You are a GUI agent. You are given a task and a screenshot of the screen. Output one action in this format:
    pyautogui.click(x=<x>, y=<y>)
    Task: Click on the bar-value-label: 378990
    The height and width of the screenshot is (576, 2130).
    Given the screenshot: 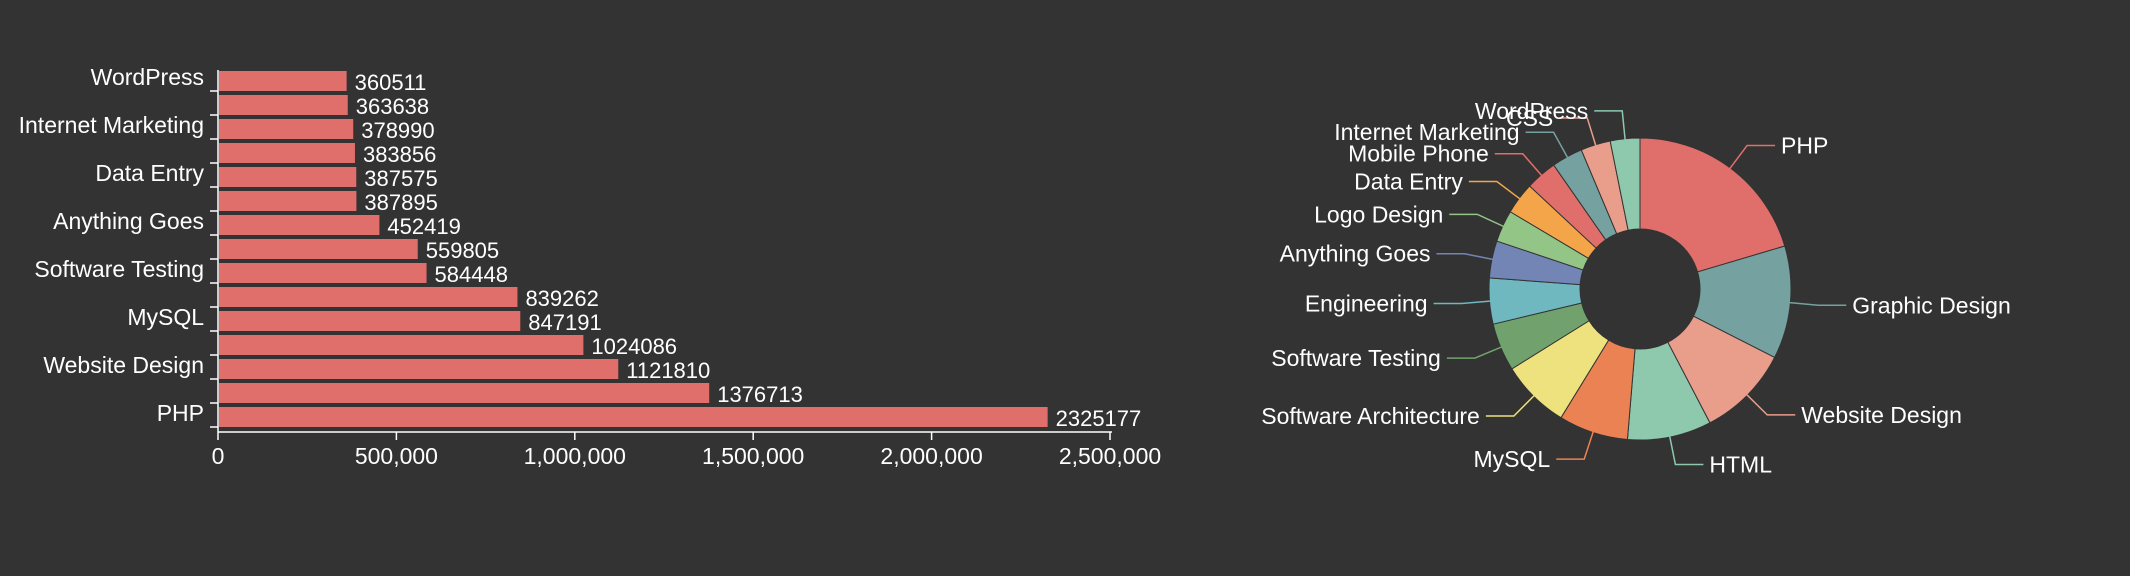 What is the action you would take?
    pyautogui.click(x=397, y=130)
    